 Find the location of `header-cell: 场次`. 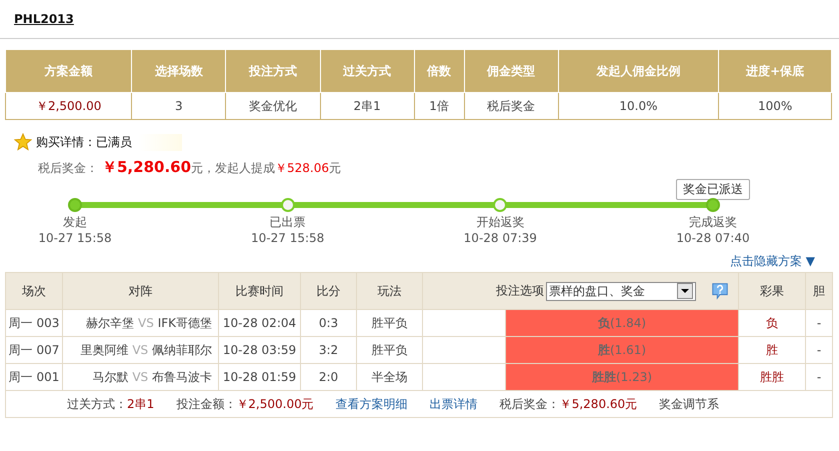

header-cell: 场次 is located at coordinates (34, 291).